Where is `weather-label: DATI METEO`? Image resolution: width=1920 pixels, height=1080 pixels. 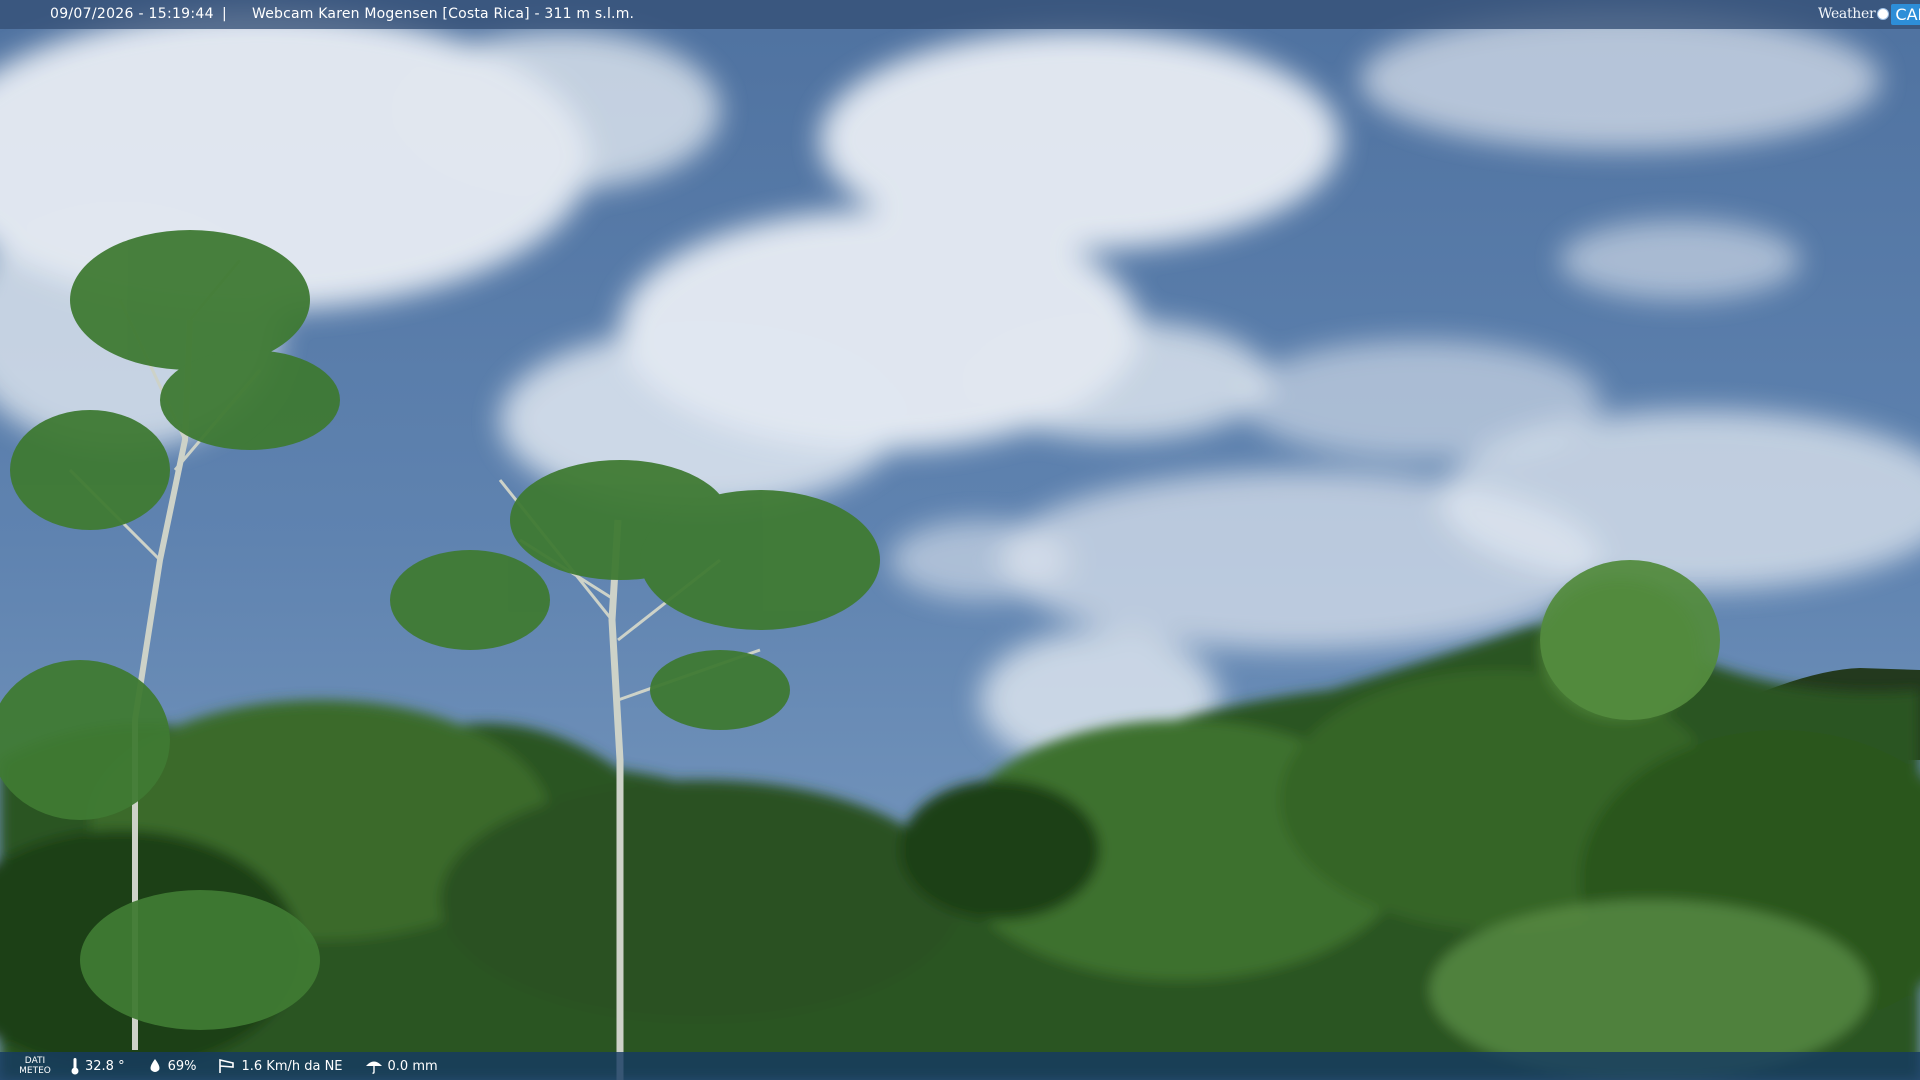 weather-label: DATI METEO is located at coordinates (35, 1066).